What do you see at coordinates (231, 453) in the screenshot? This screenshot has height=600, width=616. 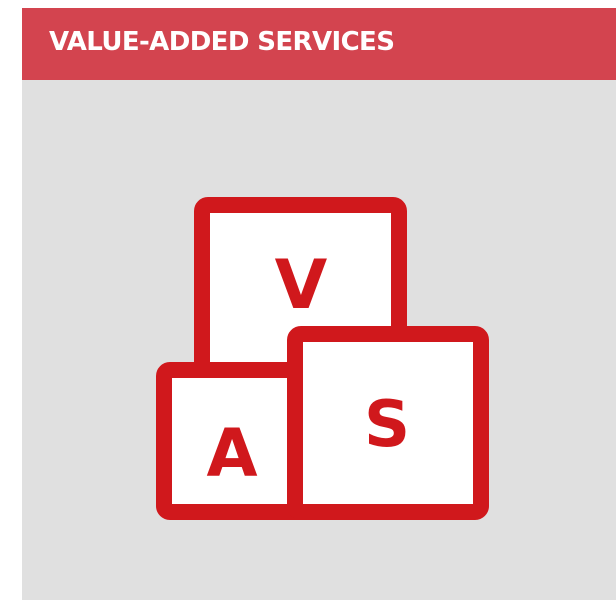 I see `block-a-letter: A` at bounding box center [231, 453].